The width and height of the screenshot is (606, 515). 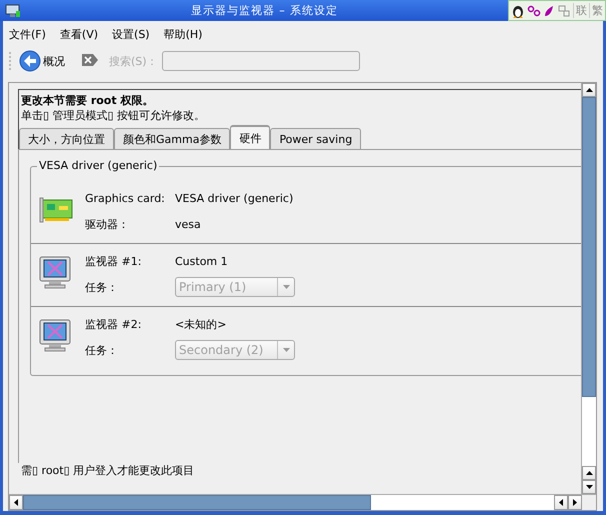 What do you see at coordinates (302, 502) in the screenshot?
I see `horizontal-scrollbar` at bounding box center [302, 502].